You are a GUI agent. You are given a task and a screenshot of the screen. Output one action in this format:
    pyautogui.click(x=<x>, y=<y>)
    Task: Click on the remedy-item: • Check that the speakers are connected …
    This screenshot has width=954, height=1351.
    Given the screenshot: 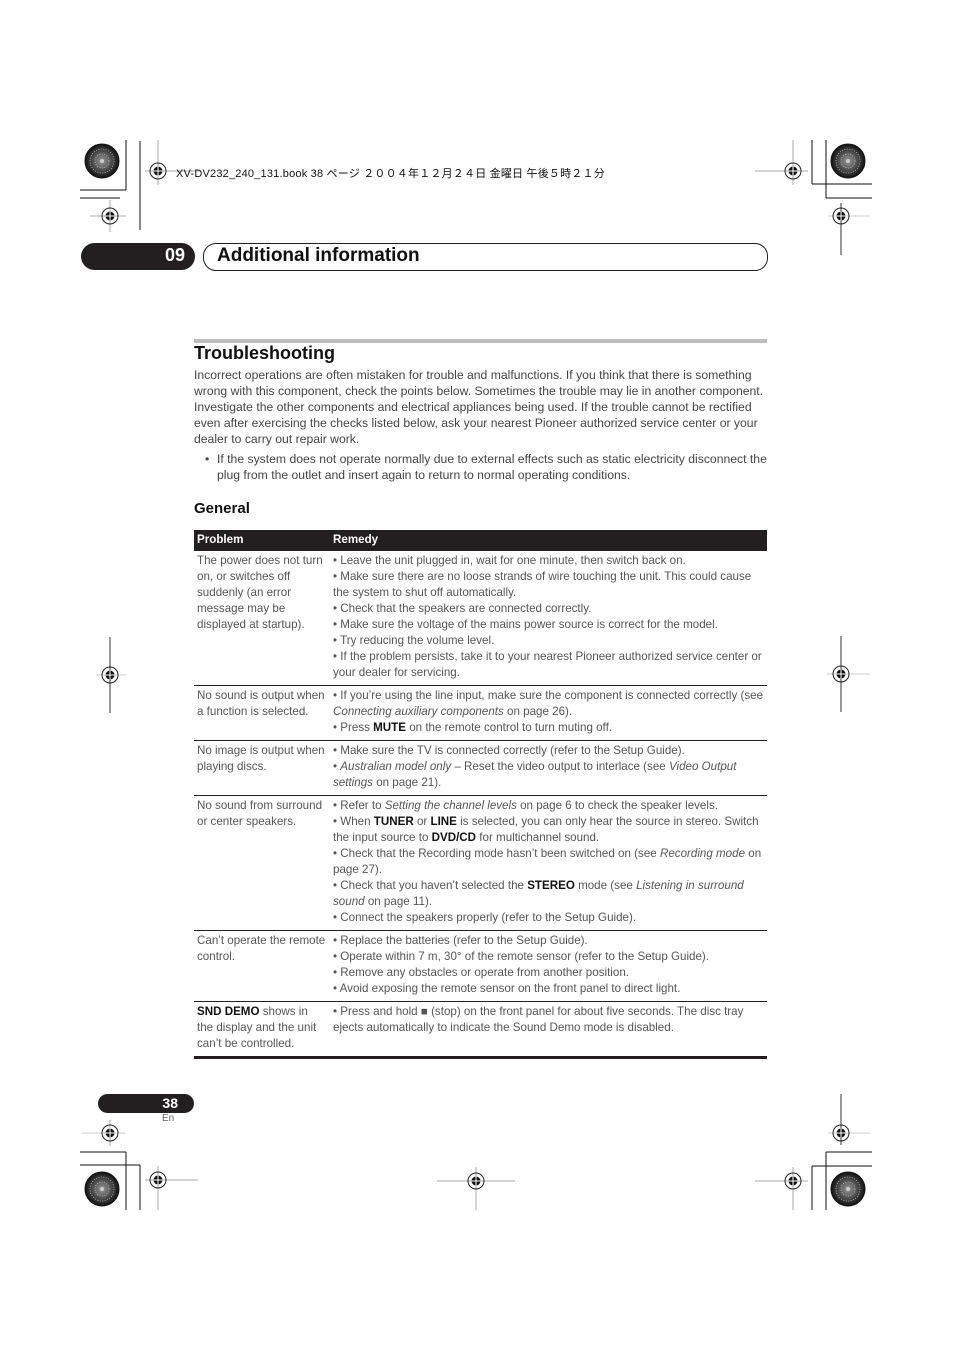 What is the action you would take?
    pyautogui.click(x=462, y=608)
    